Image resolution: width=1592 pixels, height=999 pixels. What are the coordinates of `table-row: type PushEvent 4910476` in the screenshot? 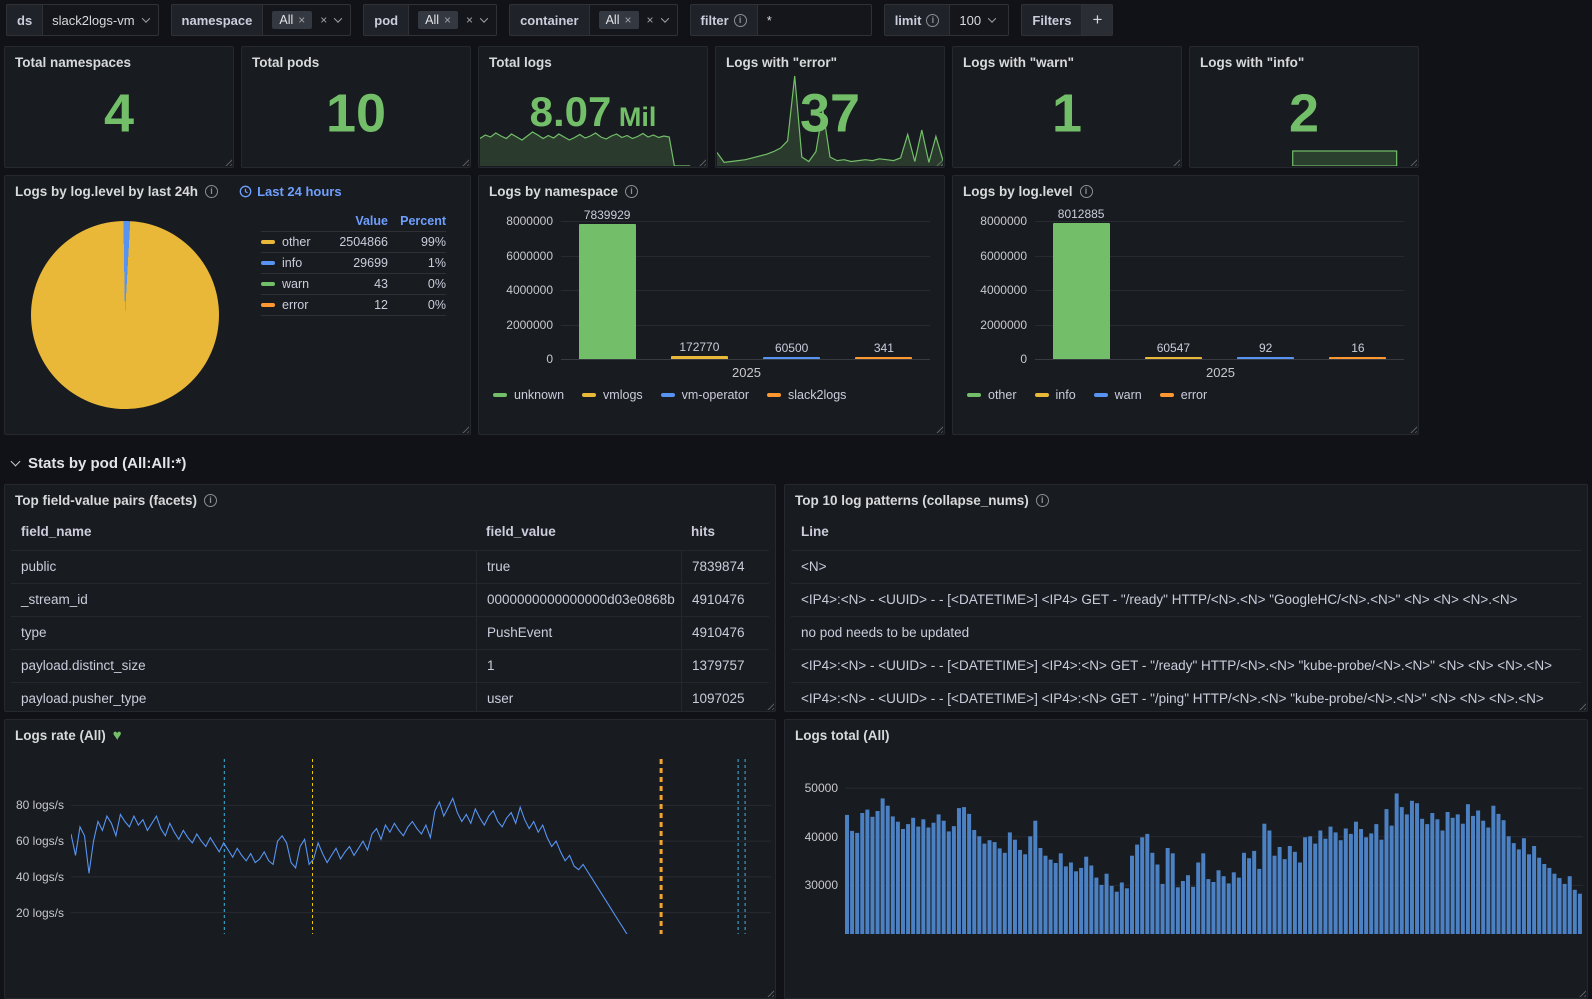 It's located at (390, 632).